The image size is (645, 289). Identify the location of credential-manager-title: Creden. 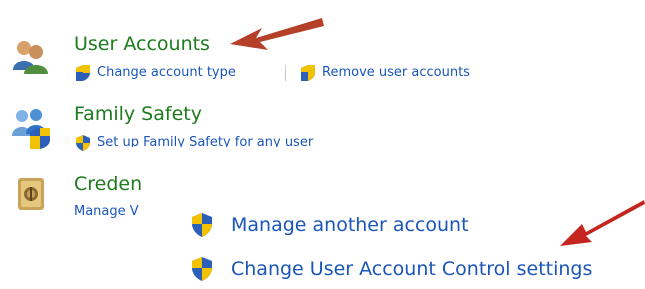
(108, 184).